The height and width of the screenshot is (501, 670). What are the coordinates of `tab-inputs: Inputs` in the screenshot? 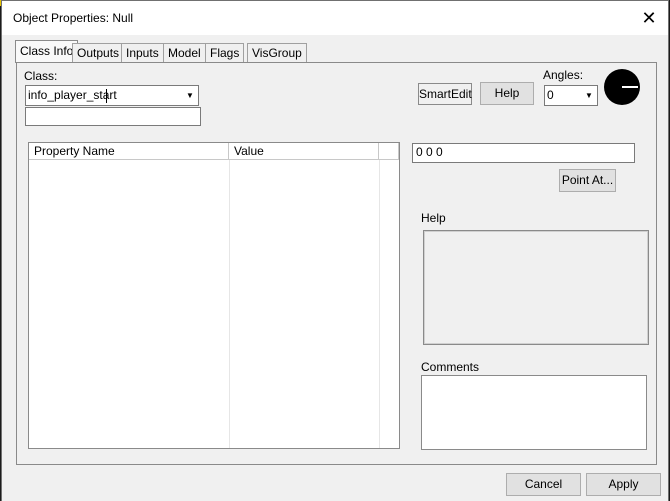 It's located at (142, 52).